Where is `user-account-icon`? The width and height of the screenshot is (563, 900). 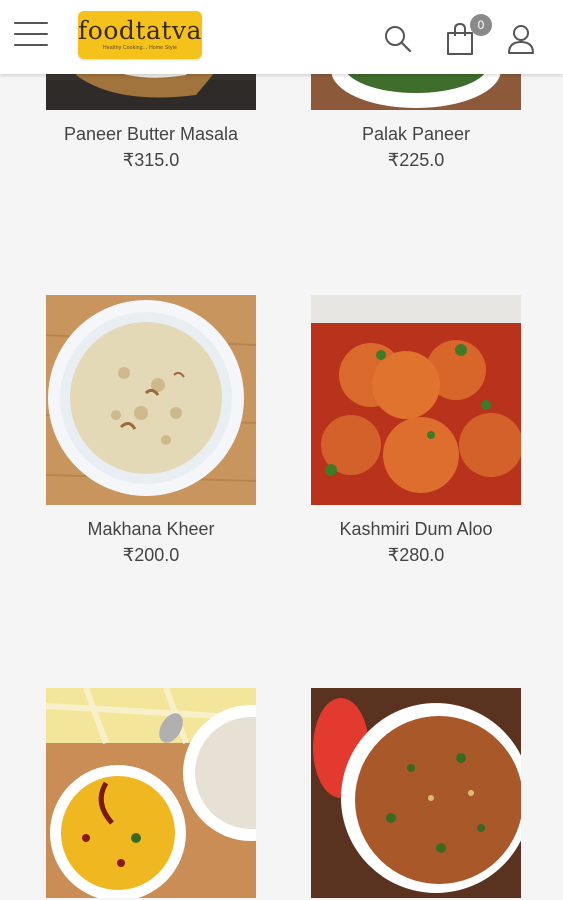 user-account-icon is located at coordinates (521, 39).